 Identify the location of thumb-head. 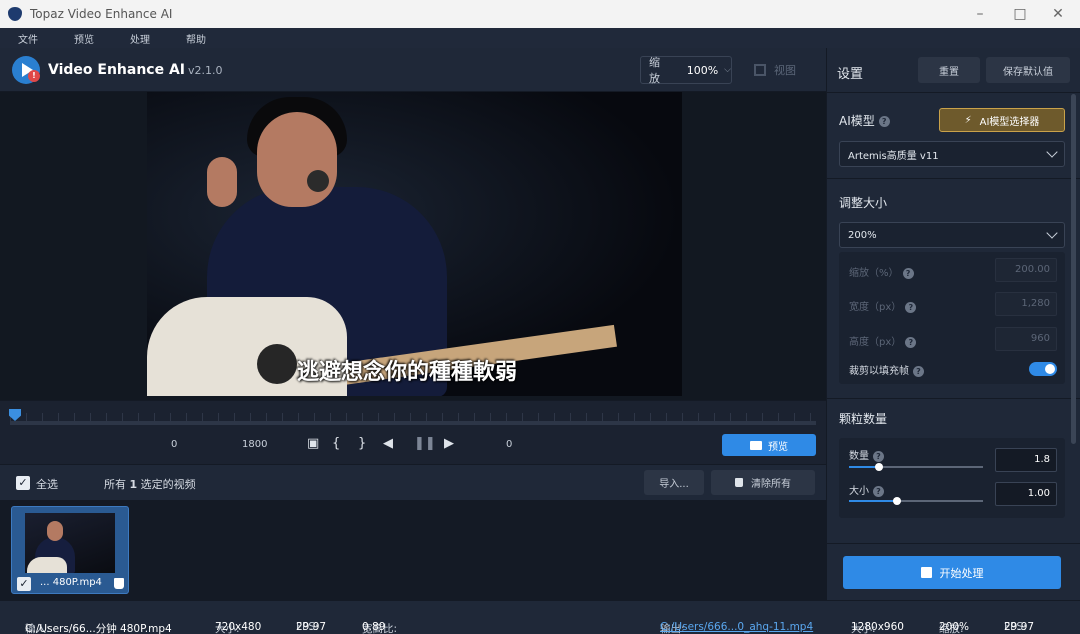
(55, 531).